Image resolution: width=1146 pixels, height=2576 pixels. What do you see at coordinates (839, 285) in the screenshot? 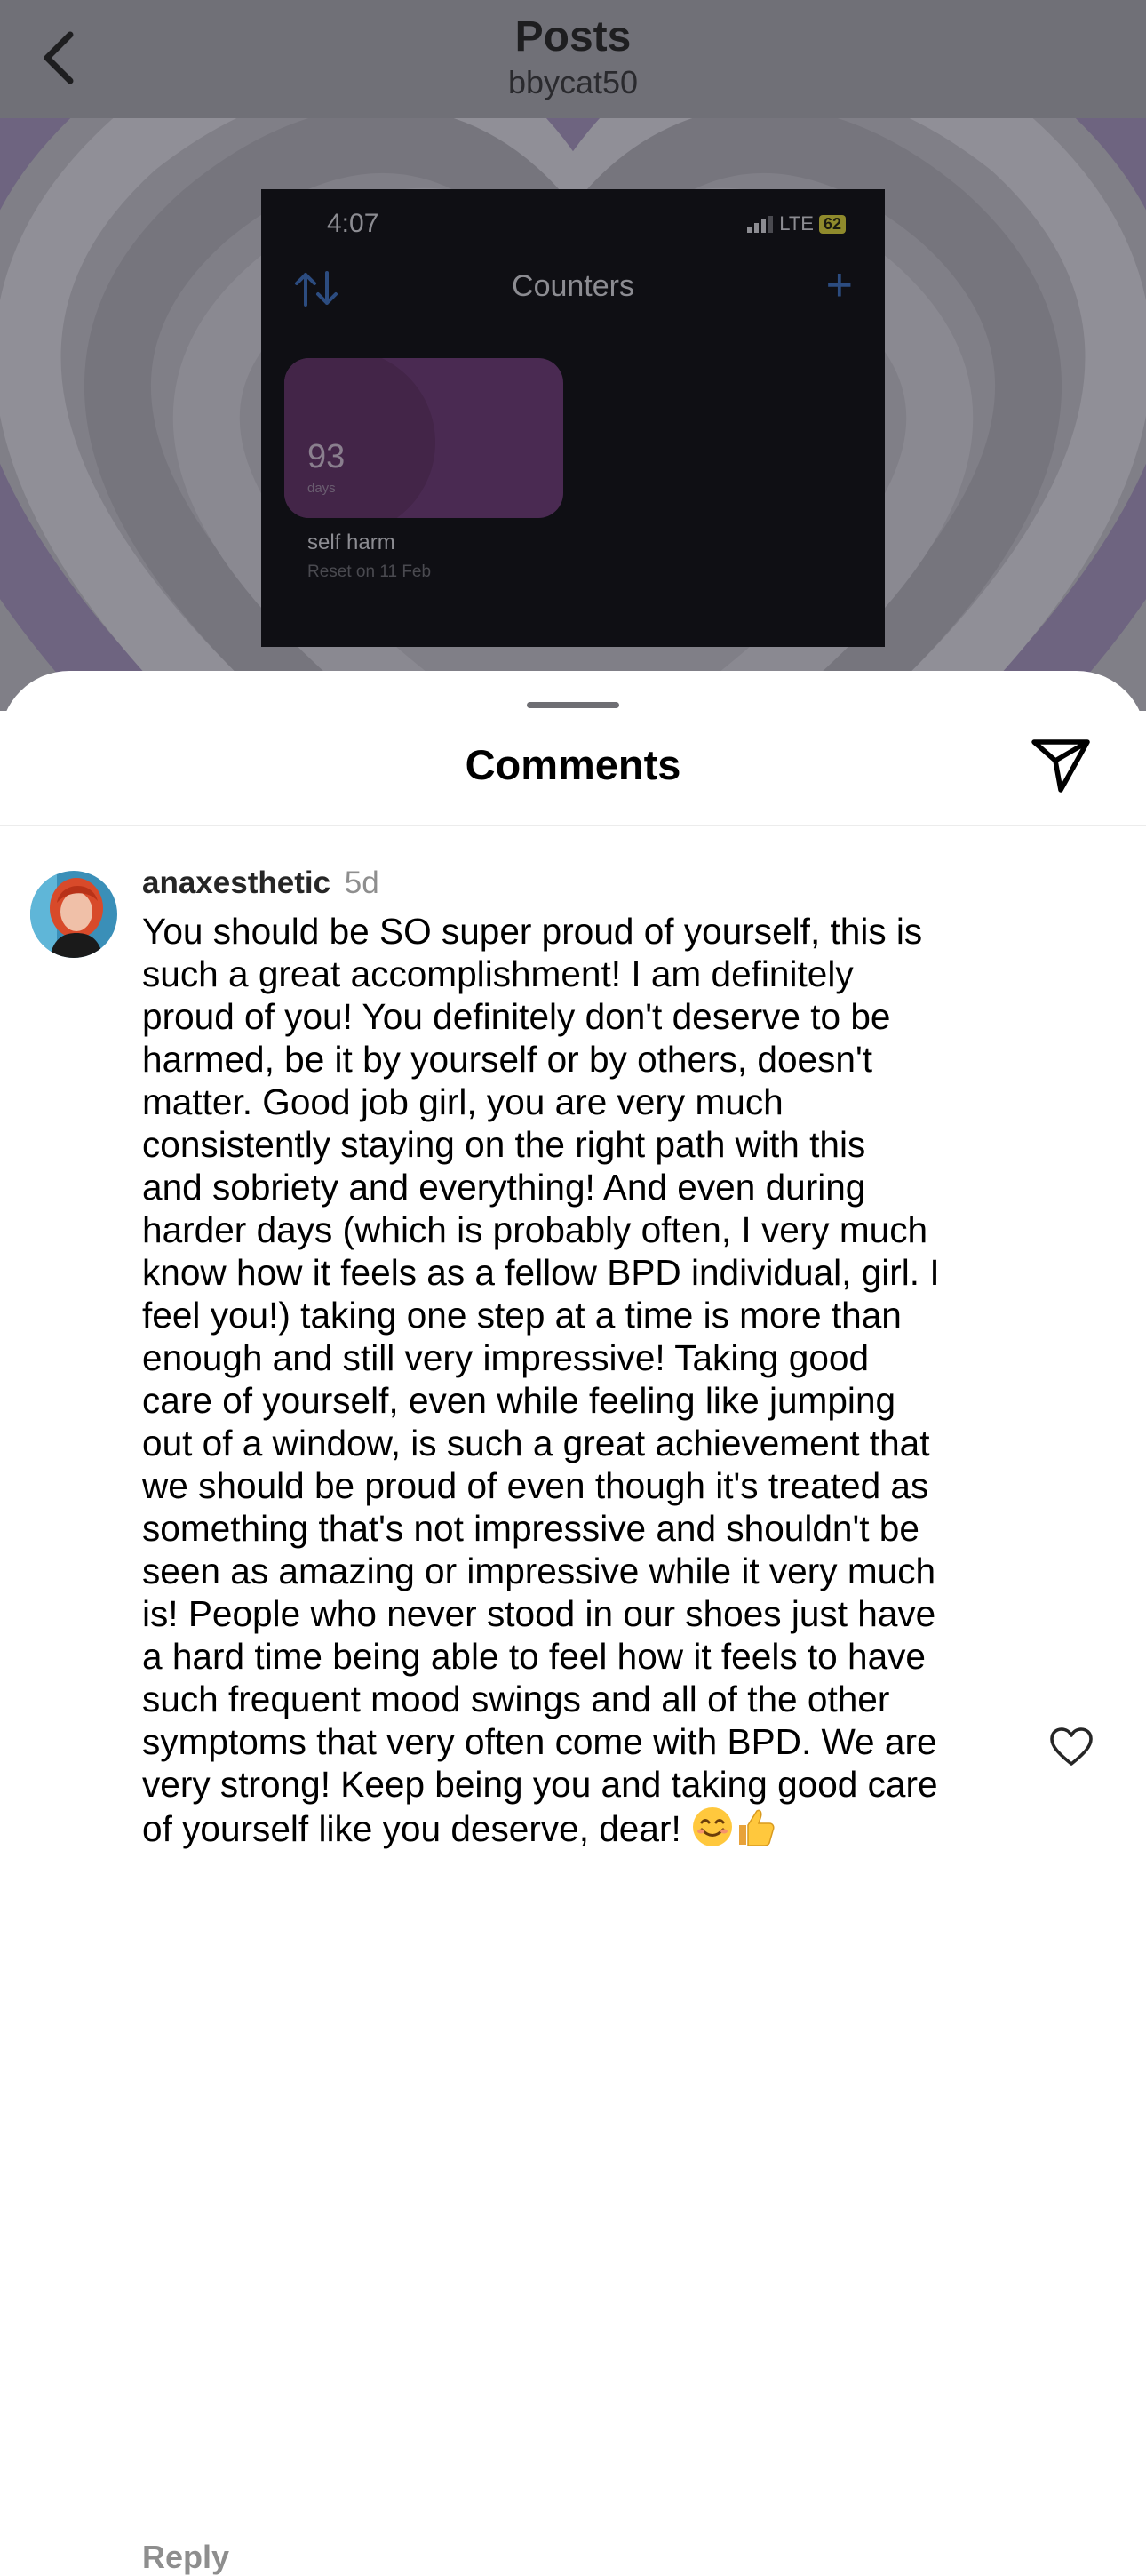
I see `plus-icon: +` at bounding box center [839, 285].